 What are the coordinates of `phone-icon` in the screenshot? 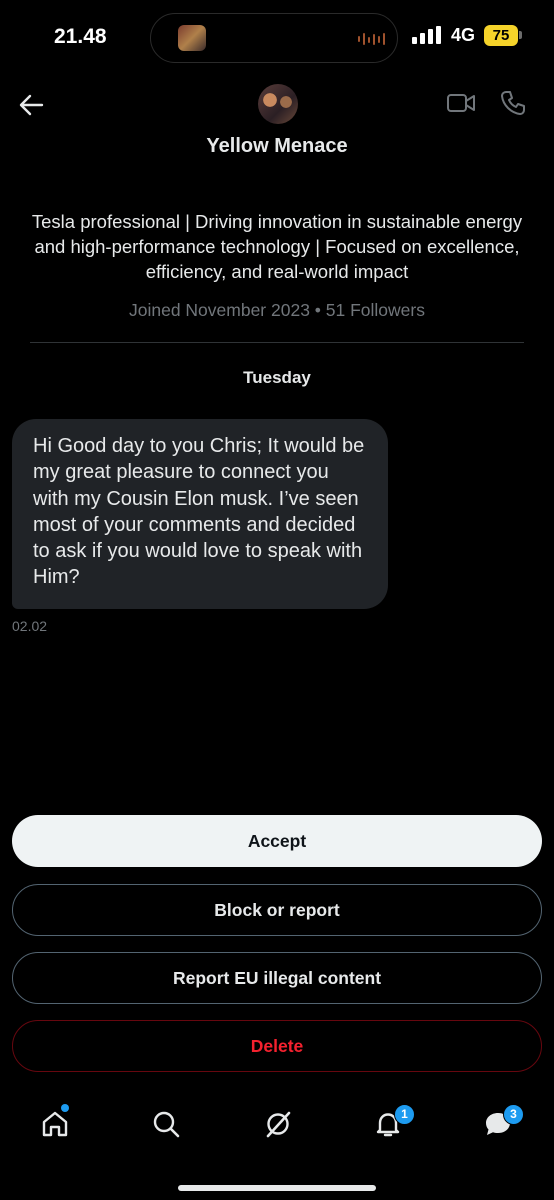 It's located at (513, 103).